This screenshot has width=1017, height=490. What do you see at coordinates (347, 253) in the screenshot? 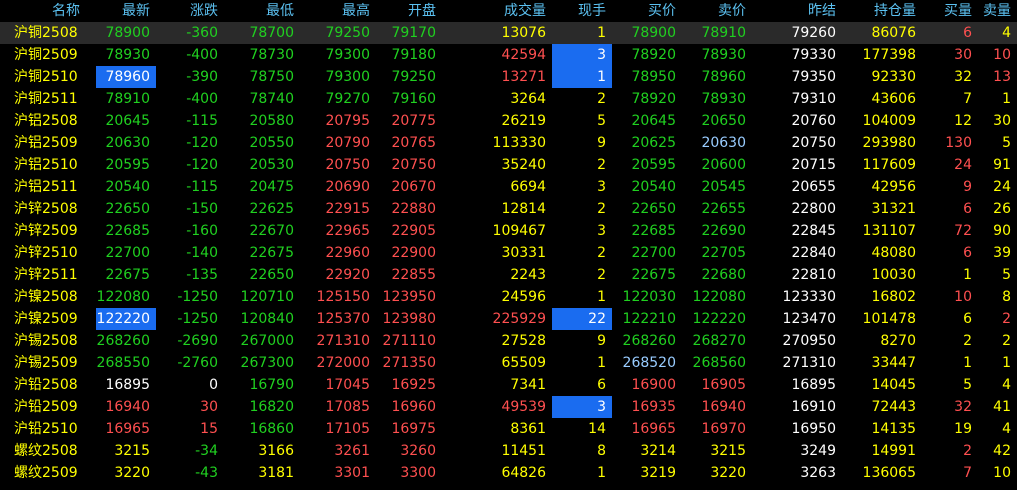
I see `cell-high: 22960` at bounding box center [347, 253].